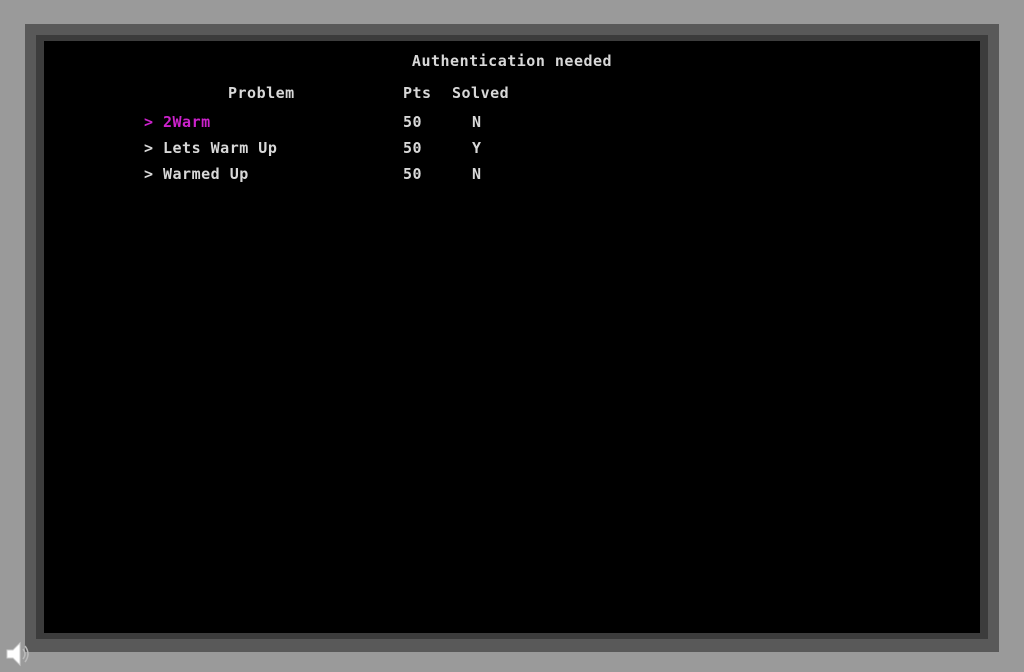 The width and height of the screenshot is (1024, 672). What do you see at coordinates (261, 93) in the screenshot?
I see `header-problem: Problem` at bounding box center [261, 93].